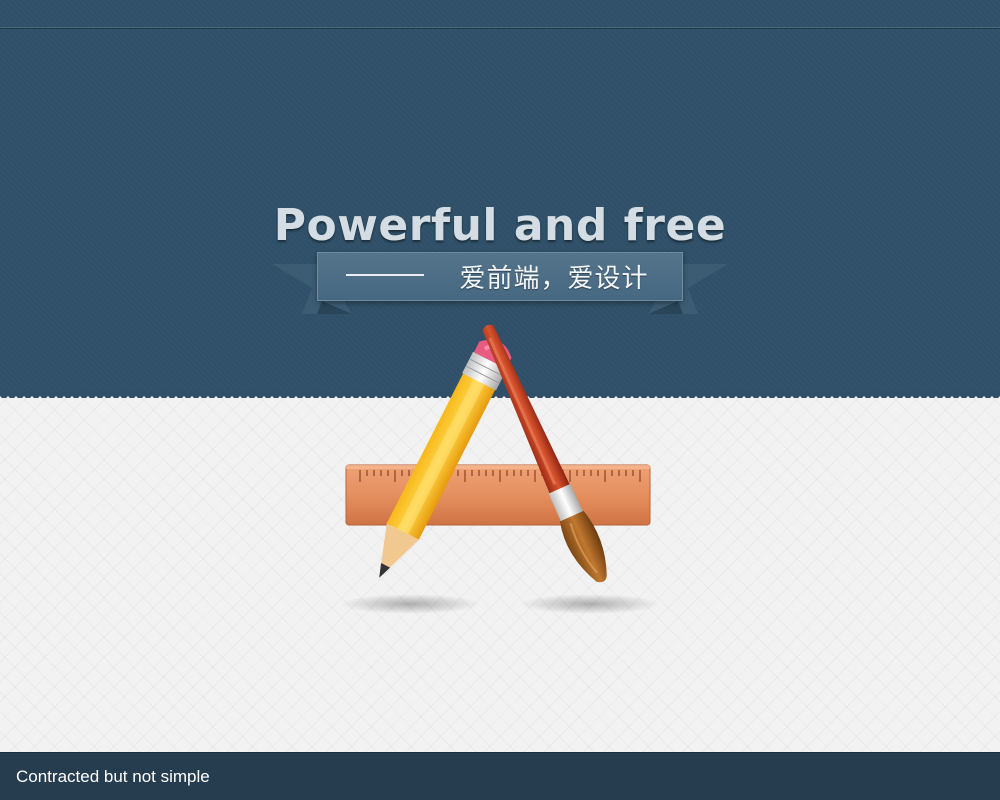 This screenshot has width=1000, height=800. I want to click on footer-tagline: Contracted but not simple, so click(113, 776).